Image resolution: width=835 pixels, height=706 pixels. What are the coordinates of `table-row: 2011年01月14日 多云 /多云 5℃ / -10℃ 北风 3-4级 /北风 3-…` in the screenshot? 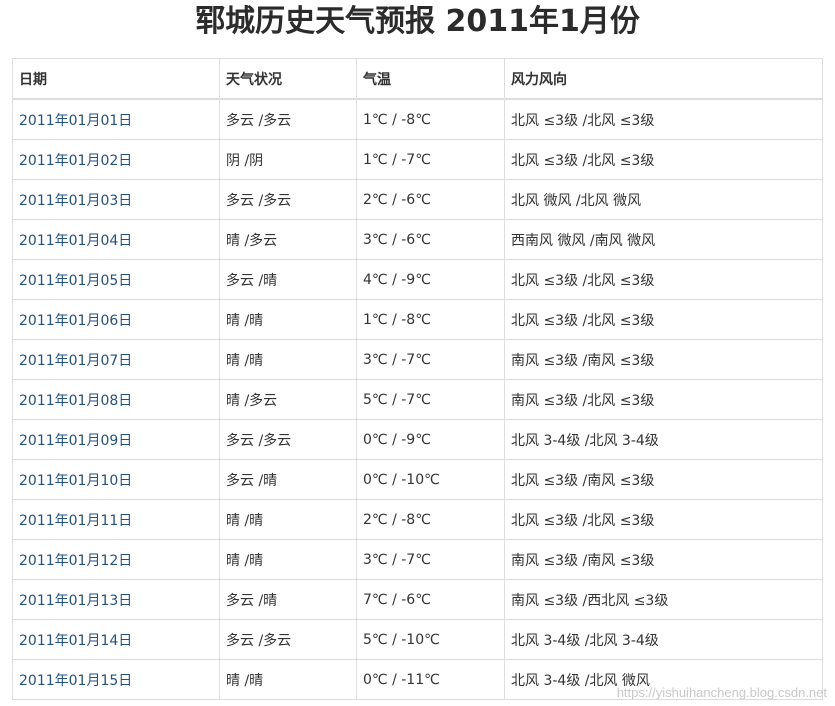 It's located at (417, 639).